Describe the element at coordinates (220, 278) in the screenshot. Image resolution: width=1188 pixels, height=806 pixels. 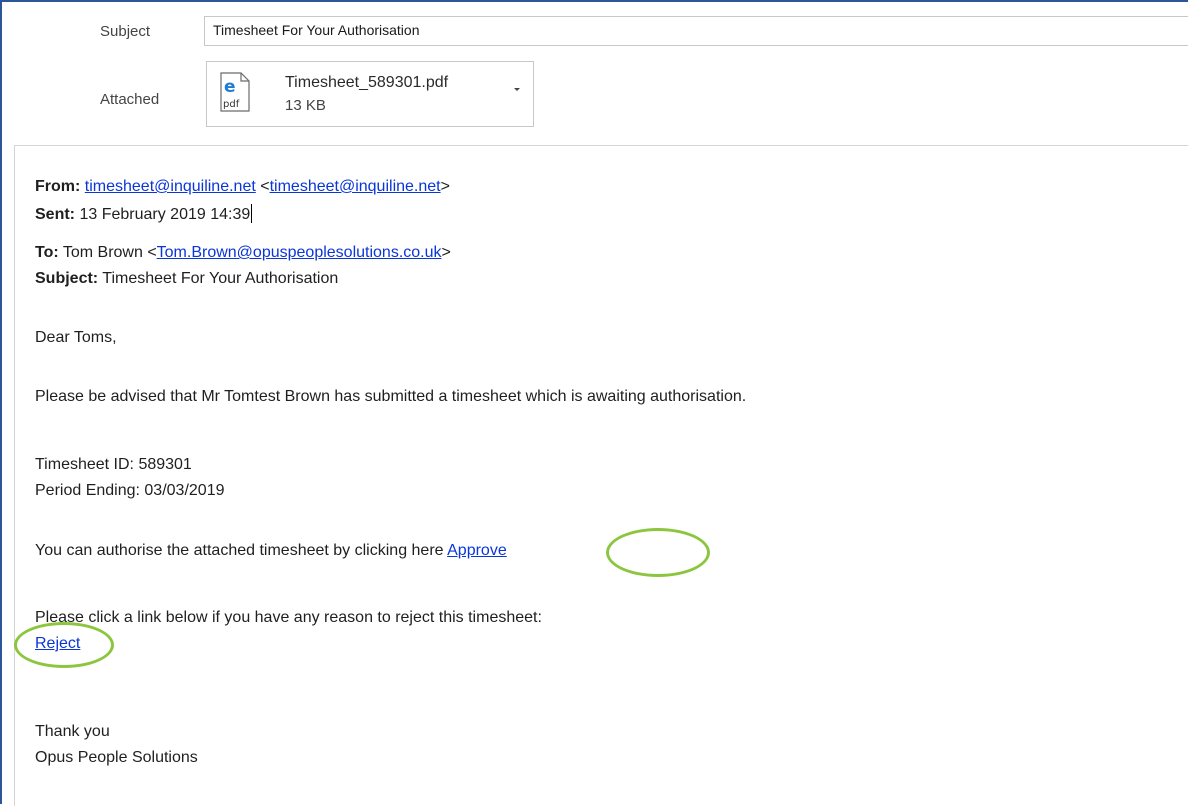
I see `subject-line-value: Timesheet For Your Authorisation` at that location.